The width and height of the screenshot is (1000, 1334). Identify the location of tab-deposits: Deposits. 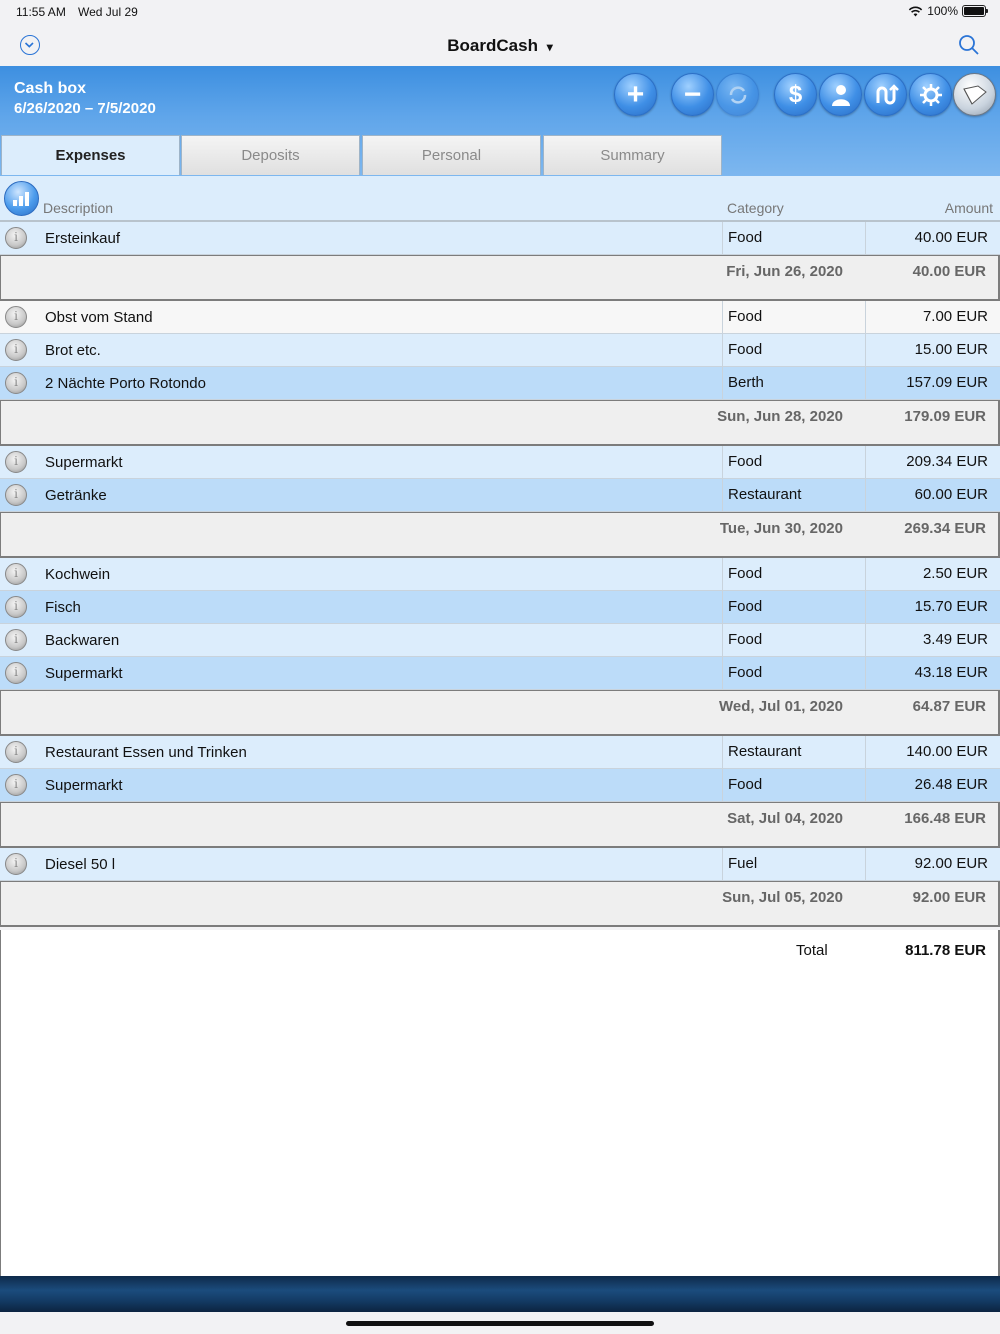
(270, 155).